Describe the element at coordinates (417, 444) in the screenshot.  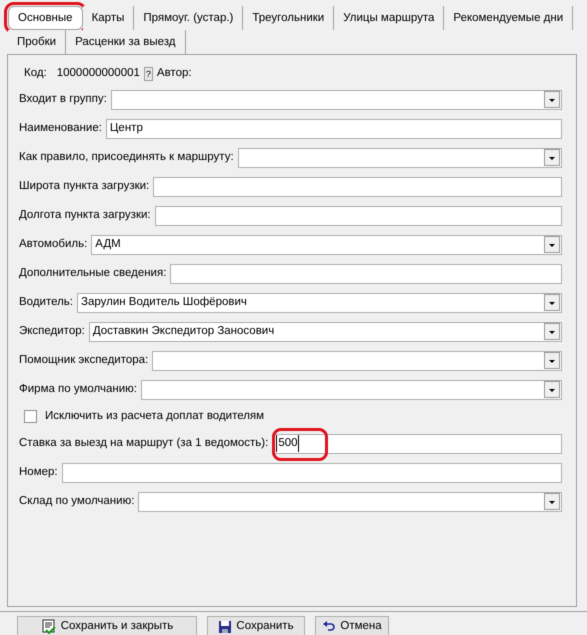
I see `input-field: 500` at that location.